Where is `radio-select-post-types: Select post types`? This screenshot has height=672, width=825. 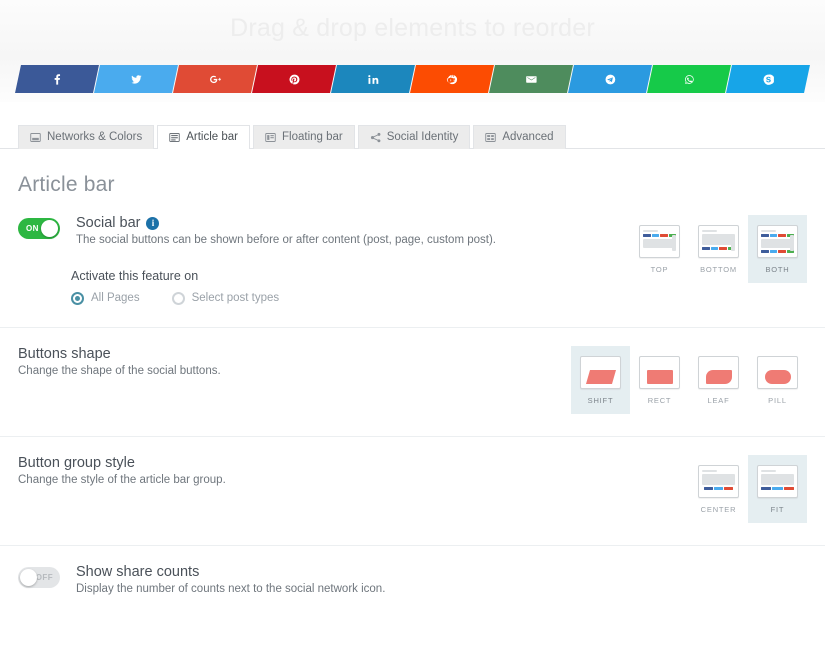 radio-select-post-types: Select post types is located at coordinates (225, 298).